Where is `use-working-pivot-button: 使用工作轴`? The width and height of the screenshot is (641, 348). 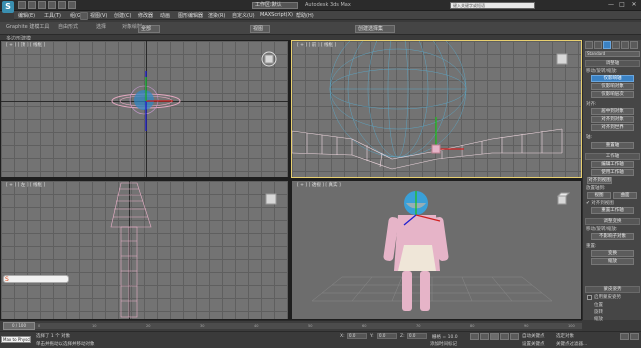 use-working-pivot-button: 使用工作轴 is located at coordinates (612, 172).